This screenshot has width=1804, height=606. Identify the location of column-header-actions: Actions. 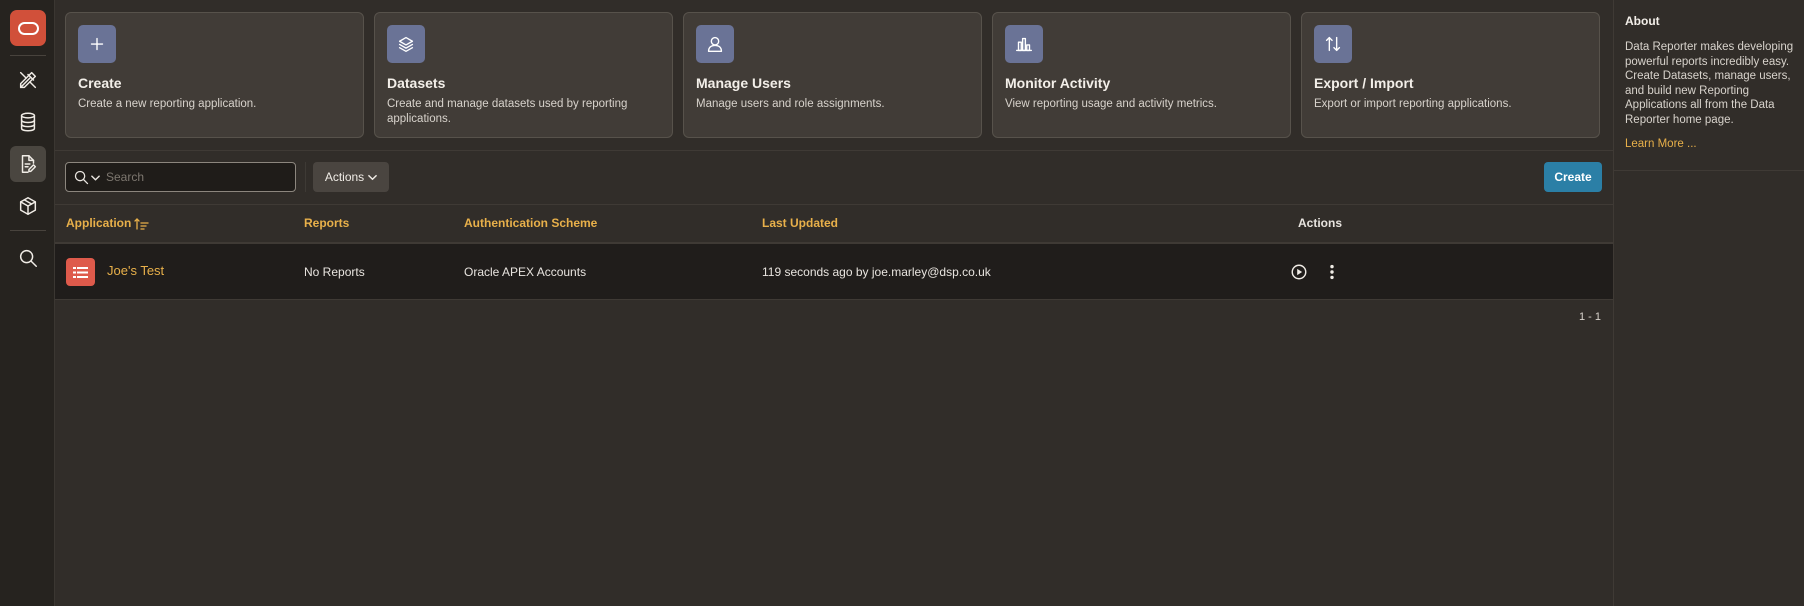
(1320, 223).